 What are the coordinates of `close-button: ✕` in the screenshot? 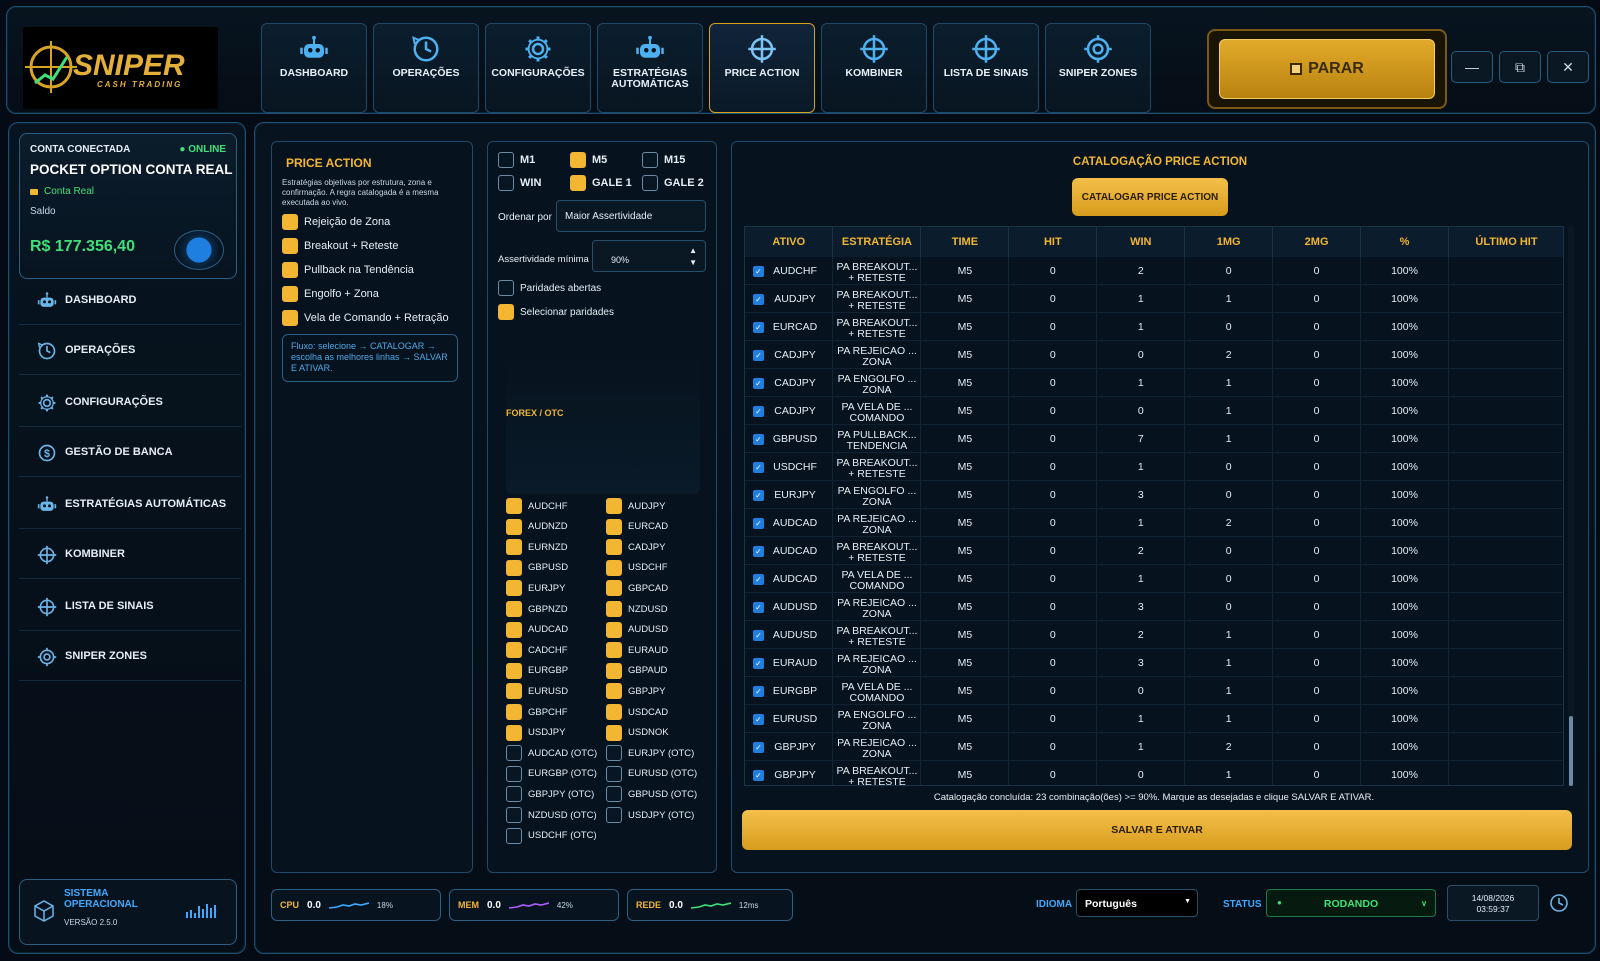 It's located at (1568, 67).